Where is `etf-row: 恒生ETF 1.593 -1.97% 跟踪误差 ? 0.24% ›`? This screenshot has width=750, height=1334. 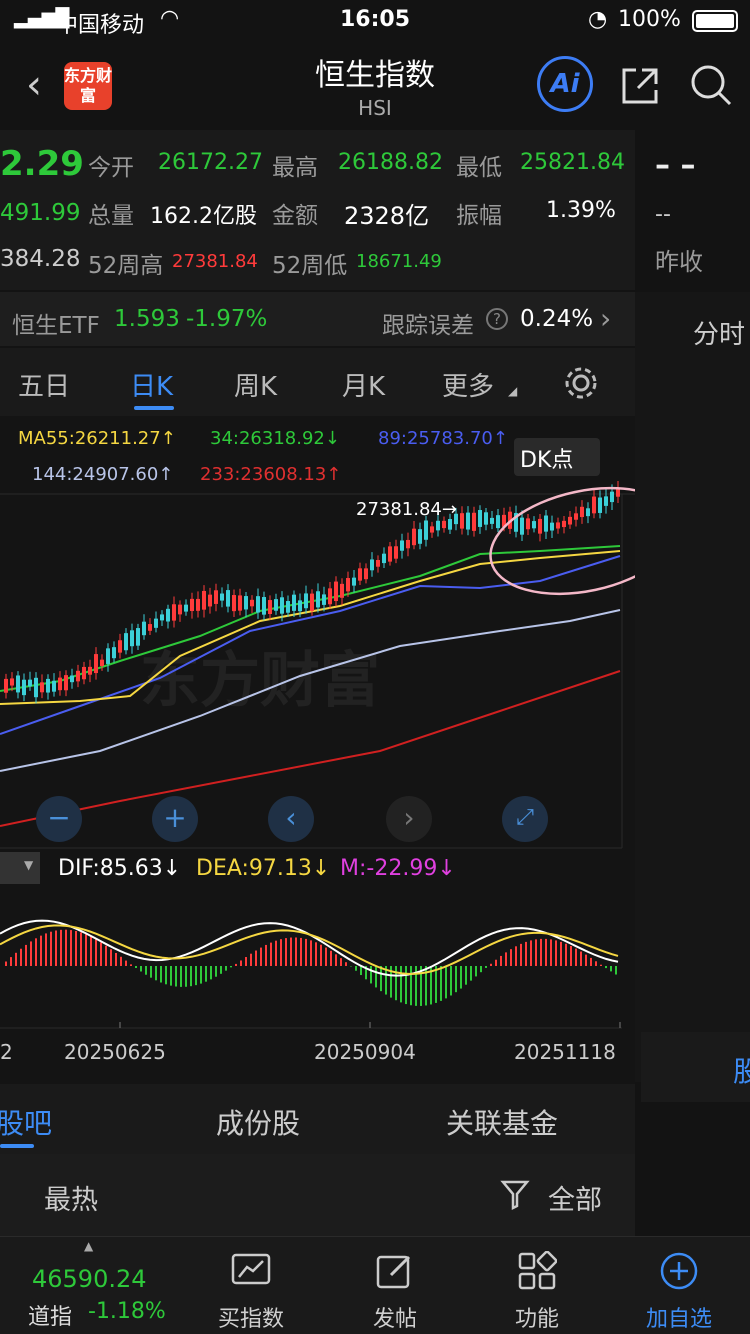
etf-row: 恒生ETF 1.593 -1.97% 跟踪误差 ? 0.24% › is located at coordinates (317, 319).